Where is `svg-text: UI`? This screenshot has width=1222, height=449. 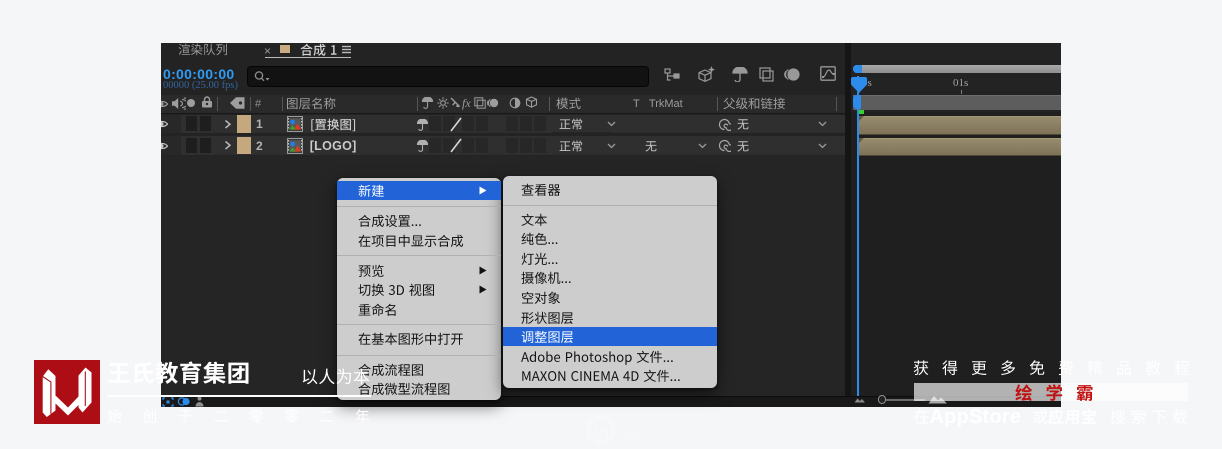
svg-text: UI is located at coordinates (601, 432).